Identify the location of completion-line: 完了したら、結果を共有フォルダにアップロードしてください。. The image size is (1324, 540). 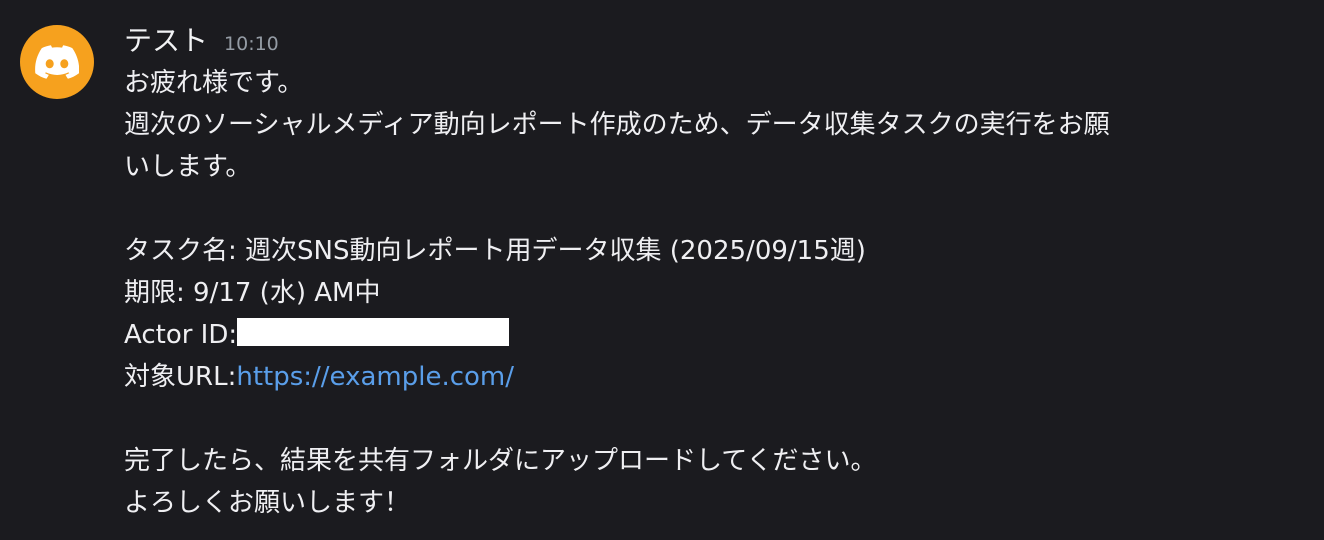
(500, 461).